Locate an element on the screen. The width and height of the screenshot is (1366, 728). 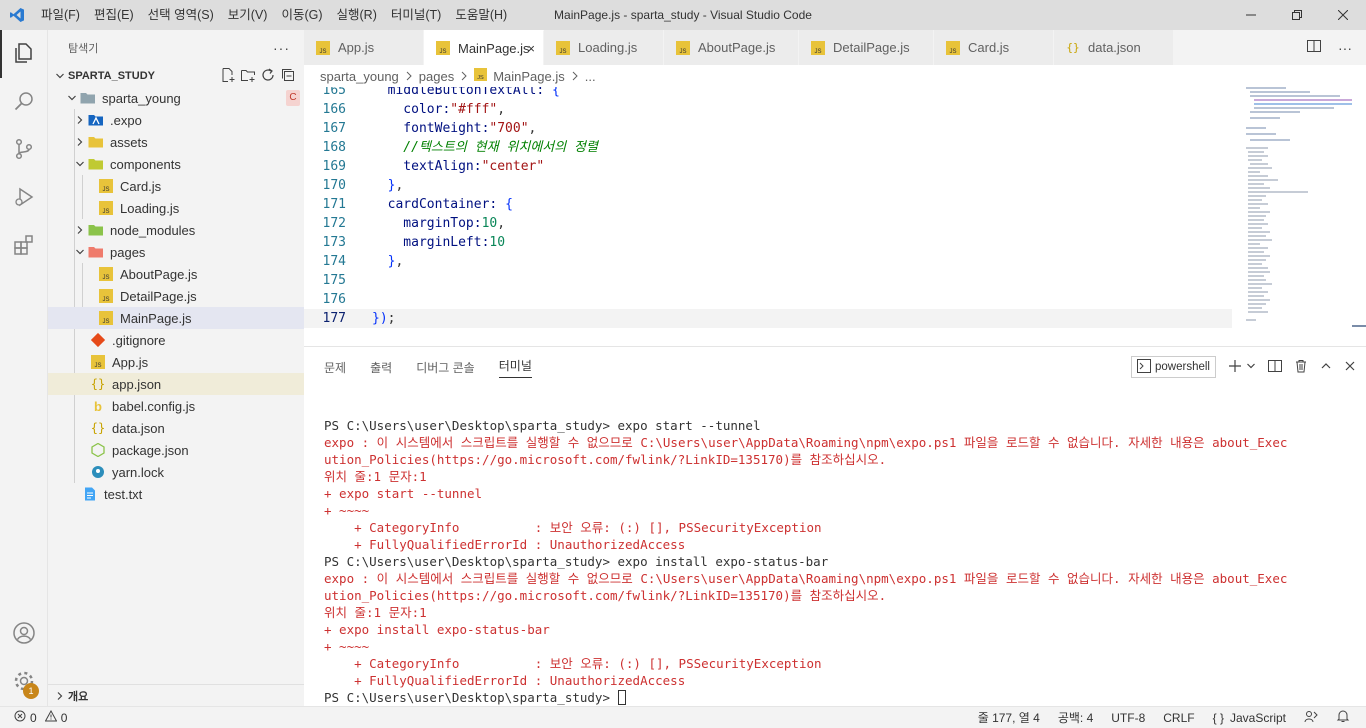
breadcrumb-item: sparta_young is located at coordinates (359, 76).